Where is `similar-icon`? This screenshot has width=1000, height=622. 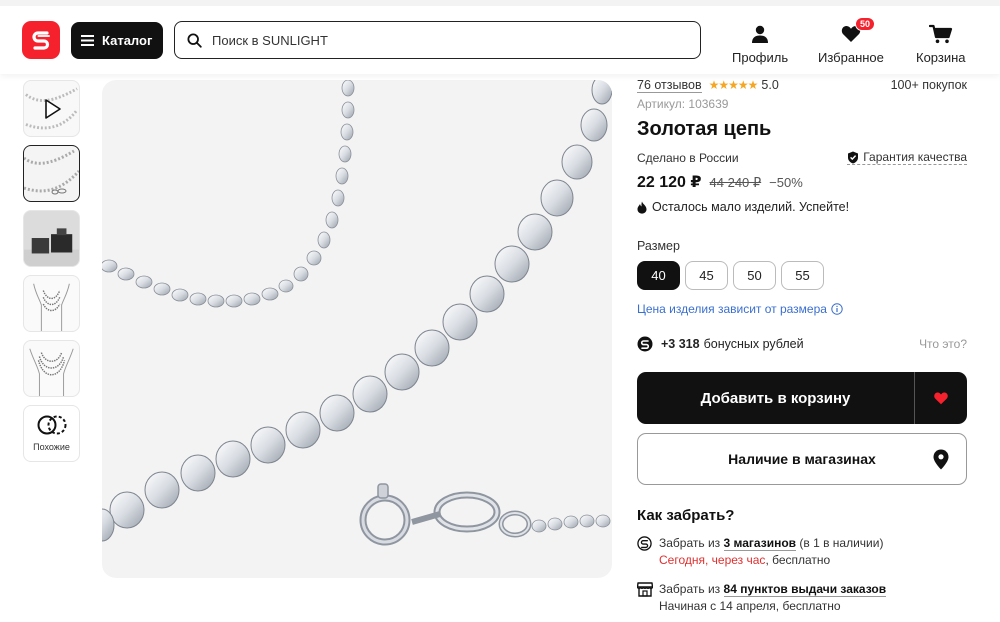 similar-icon is located at coordinates (52, 425).